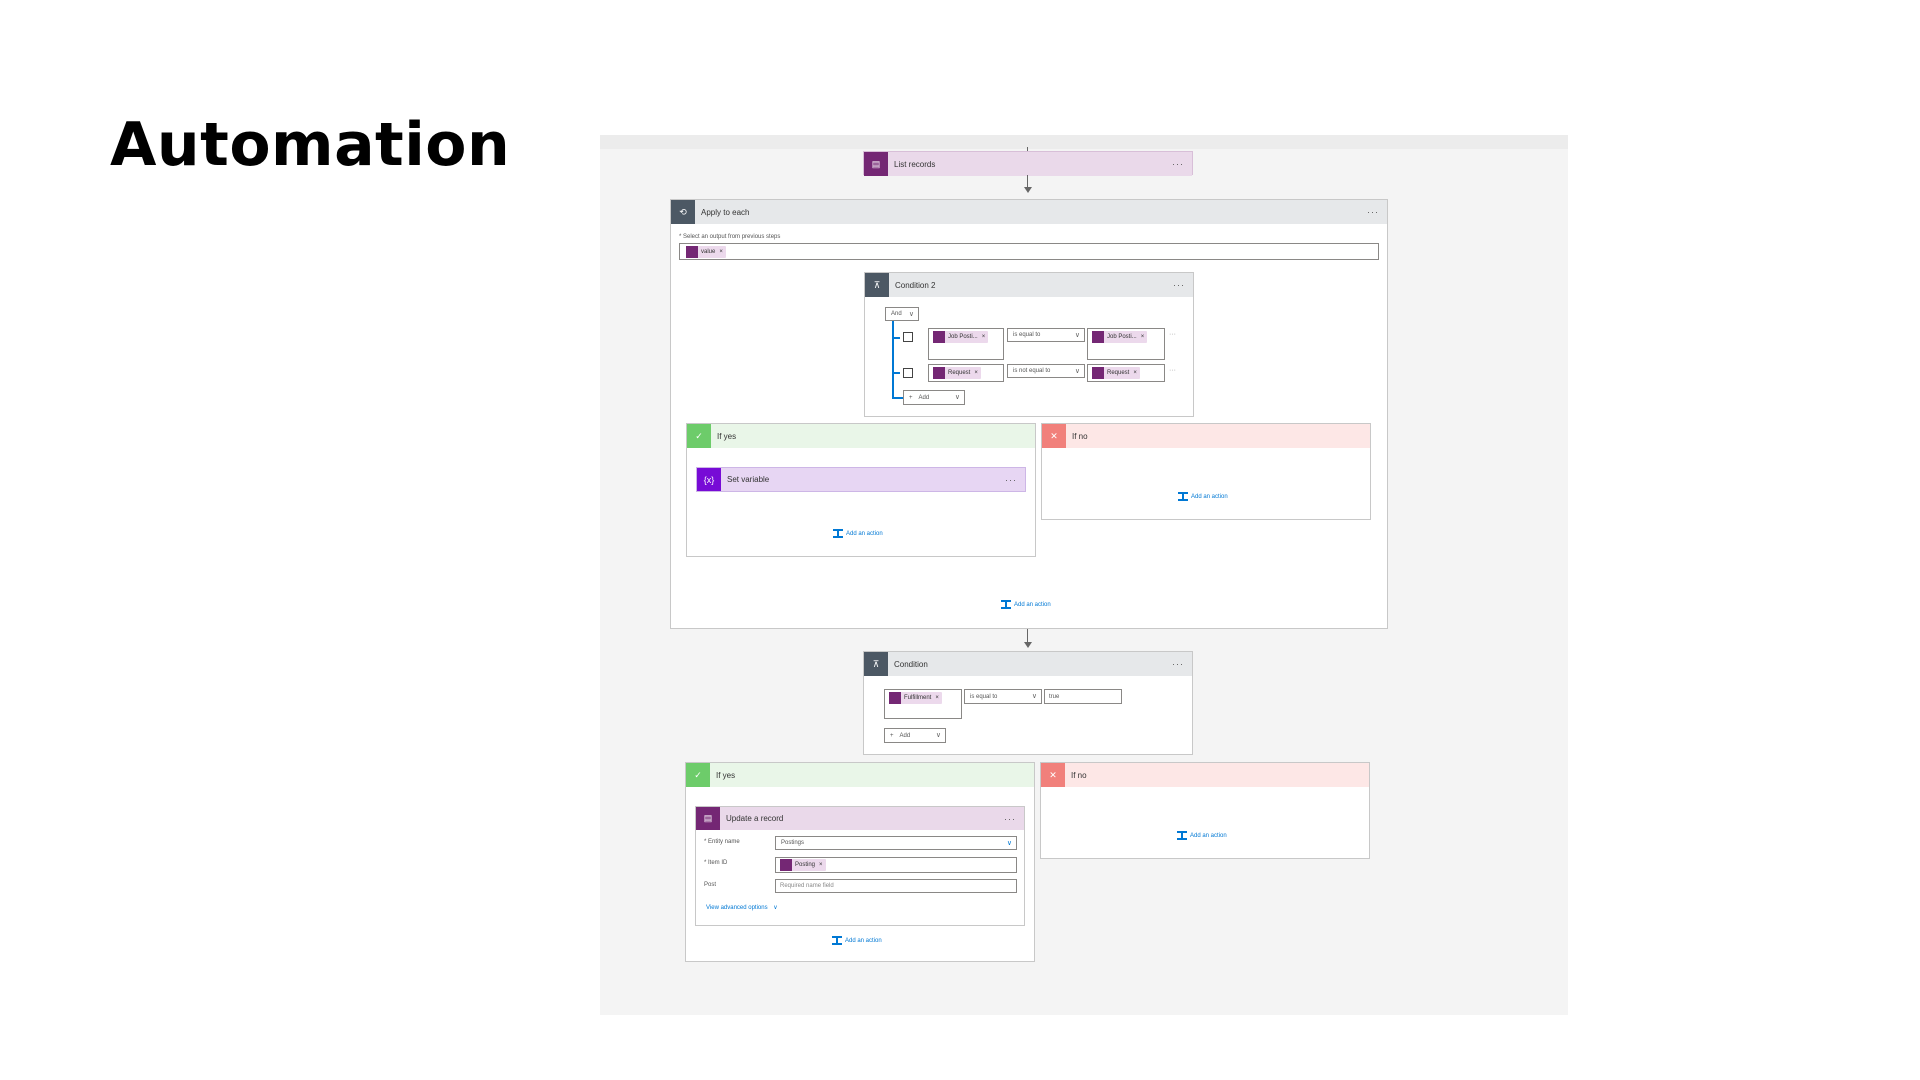 This screenshot has height=1080, width=1920. Describe the element at coordinates (1027, 181) in the screenshot. I see `connector-line` at that location.